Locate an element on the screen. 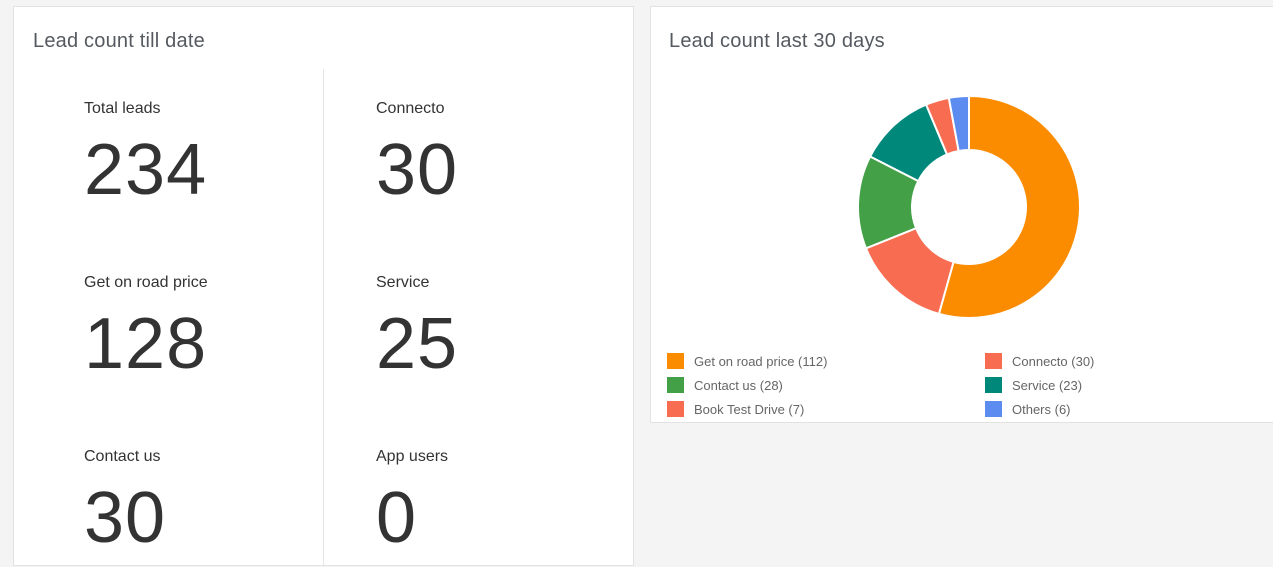 The height and width of the screenshot is (567, 1273). legend-item-get-on-road-price: Get on road price (112) is located at coordinates (747, 361).